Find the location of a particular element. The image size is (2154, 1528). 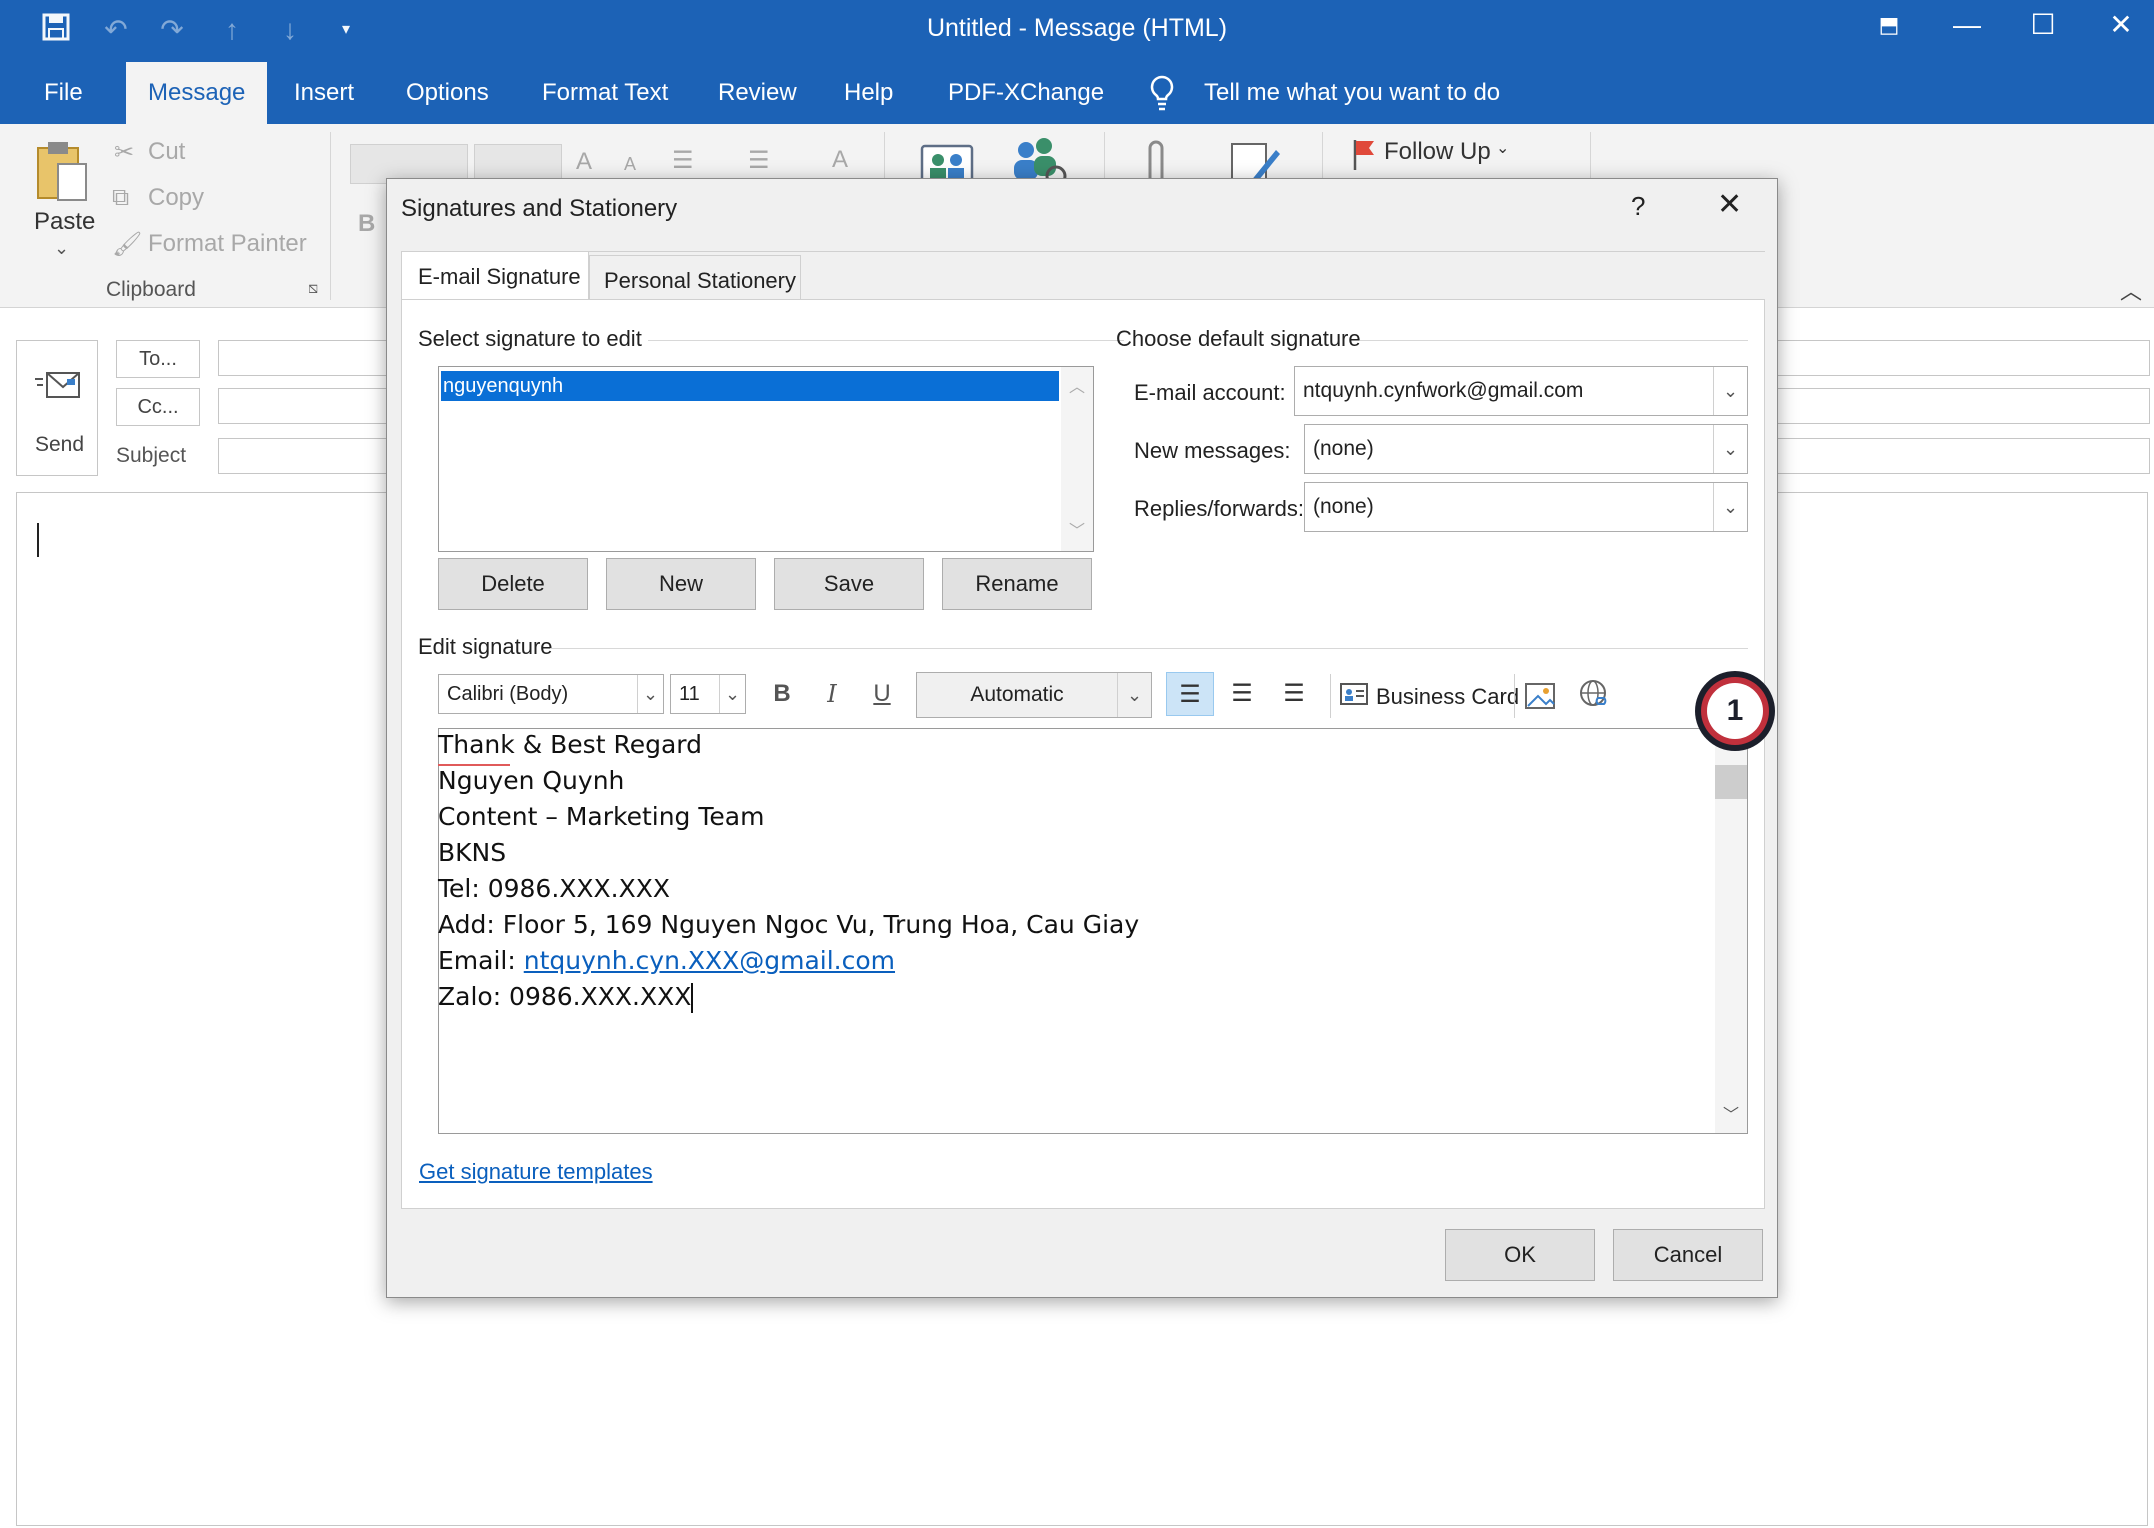

color-select: Automatic ⌄ is located at coordinates (1034, 695).